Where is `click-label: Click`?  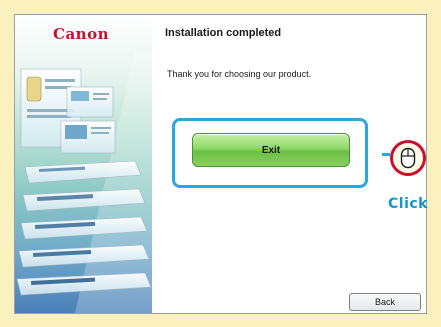
click-label: Click is located at coordinates (408, 204).